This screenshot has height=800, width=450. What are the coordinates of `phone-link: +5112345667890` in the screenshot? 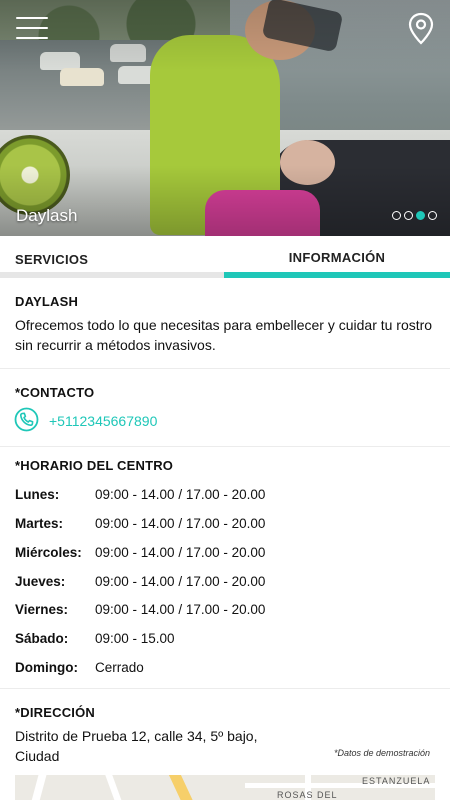 It's located at (103, 421).